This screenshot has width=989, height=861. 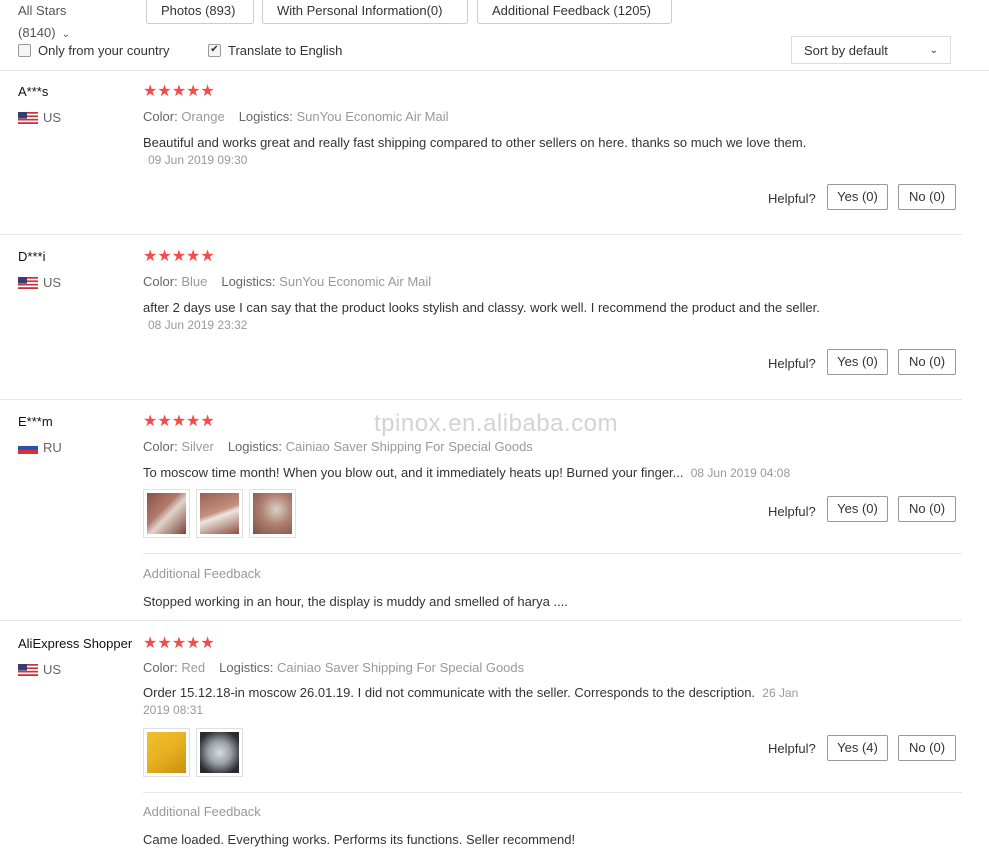 What do you see at coordinates (740, 473) in the screenshot?
I see `review-date: 08 Jun 2019 04:08` at bounding box center [740, 473].